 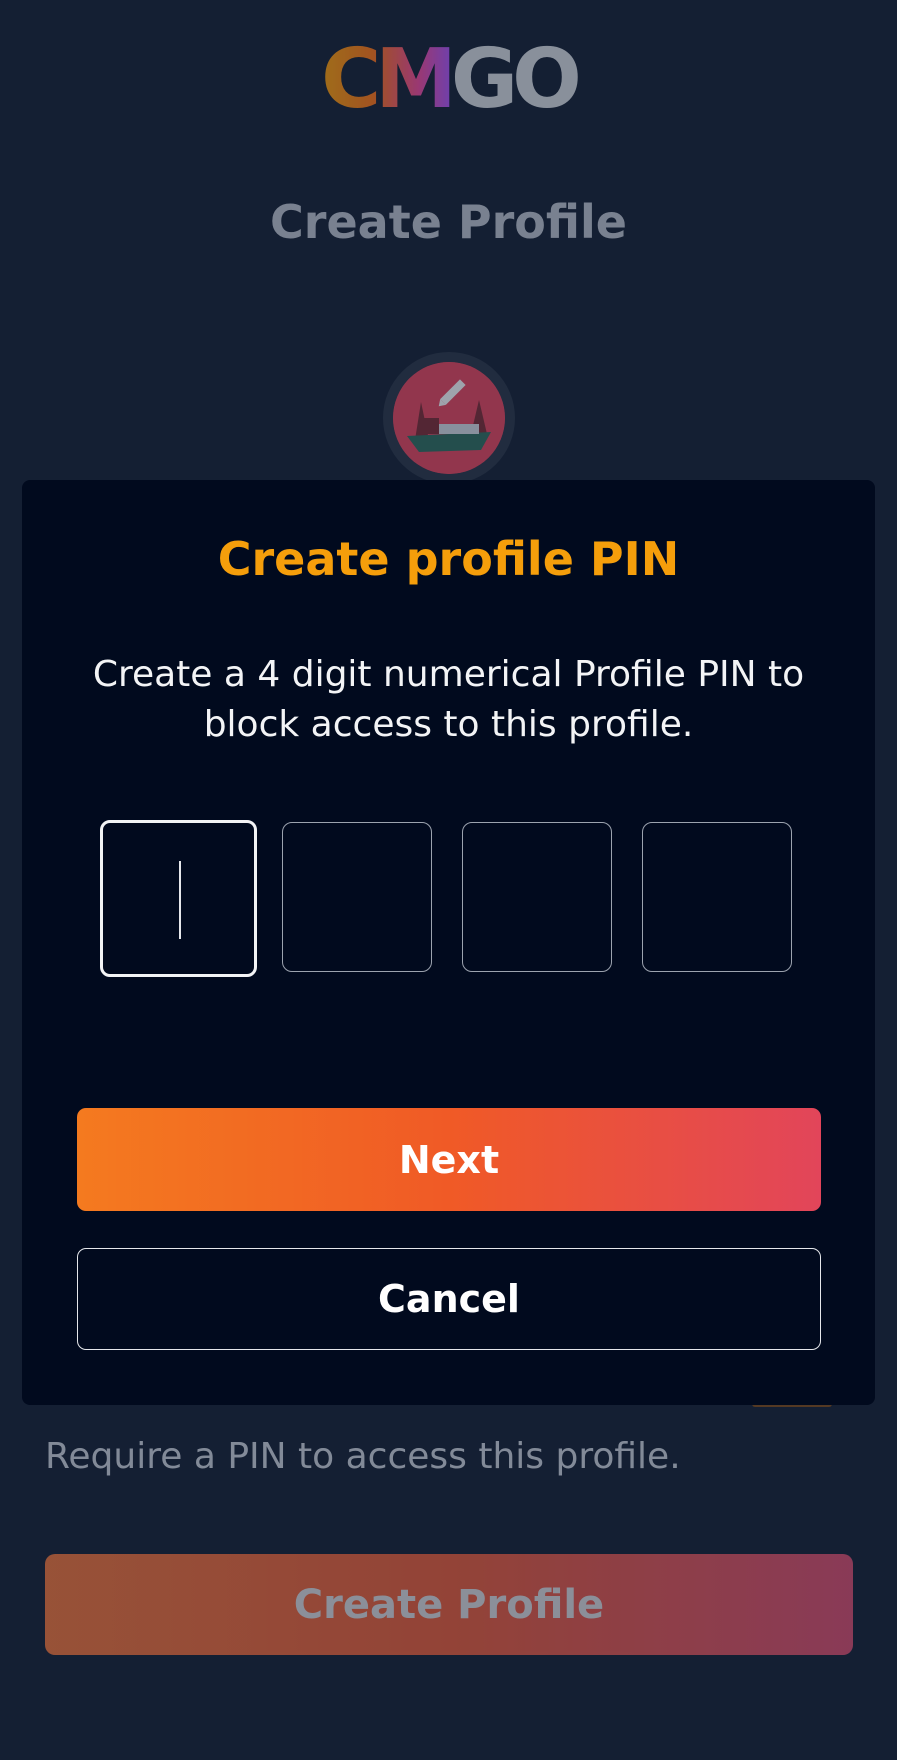 I want to click on pin-helper-text: Require a PIN to access this profile., so click(x=363, y=1456).